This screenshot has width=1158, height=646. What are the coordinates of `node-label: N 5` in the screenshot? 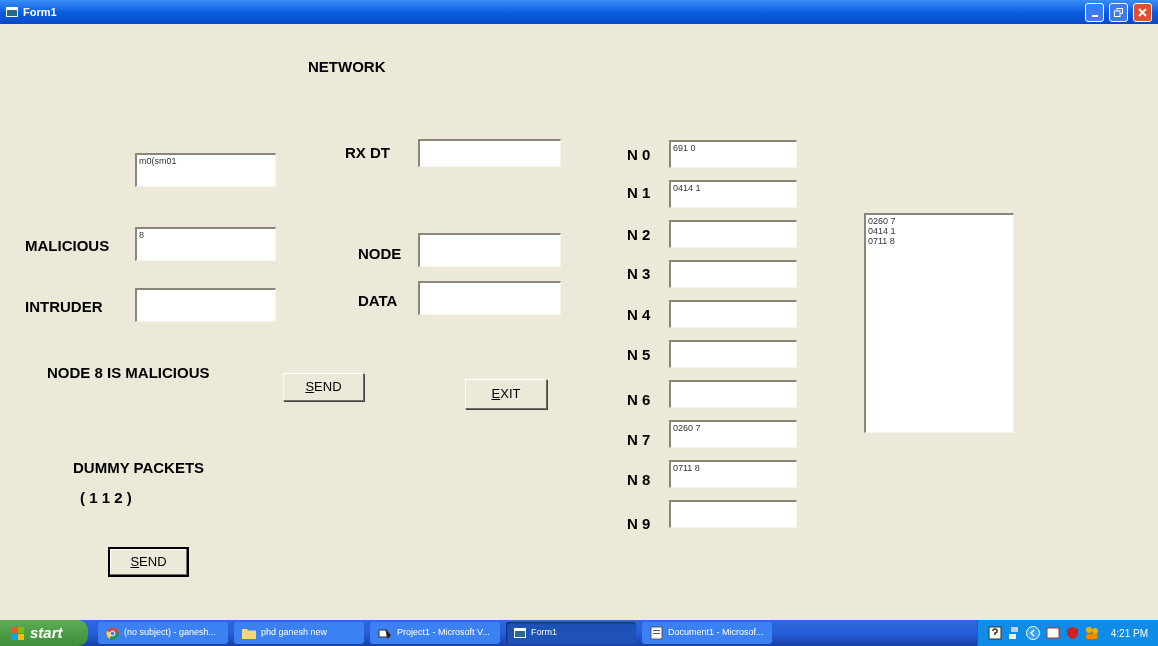 It's located at (639, 355).